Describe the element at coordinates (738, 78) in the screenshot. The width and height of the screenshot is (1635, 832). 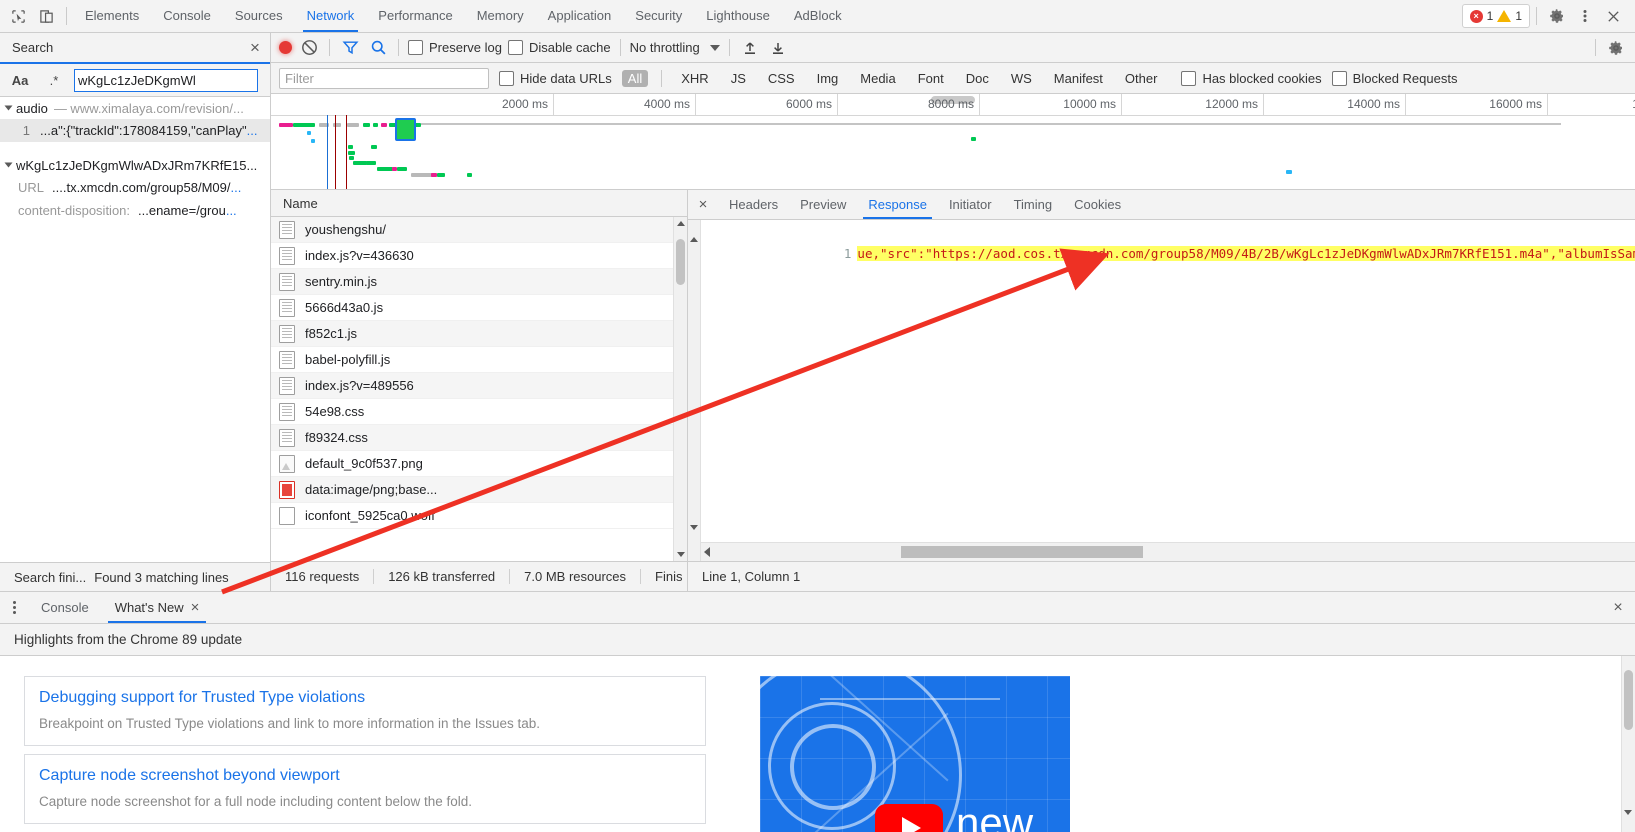
I see `filter-type-js: JS` at that location.